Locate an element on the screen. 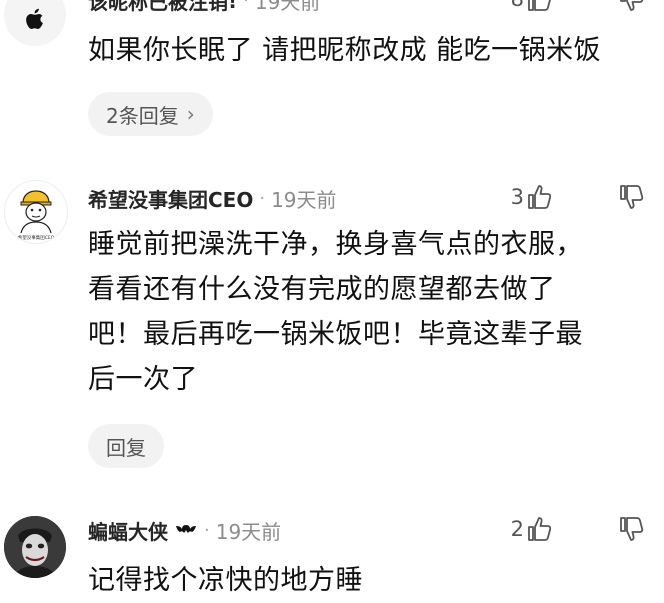 This screenshot has width=664, height=603. joker-avatar is located at coordinates (35, 547).